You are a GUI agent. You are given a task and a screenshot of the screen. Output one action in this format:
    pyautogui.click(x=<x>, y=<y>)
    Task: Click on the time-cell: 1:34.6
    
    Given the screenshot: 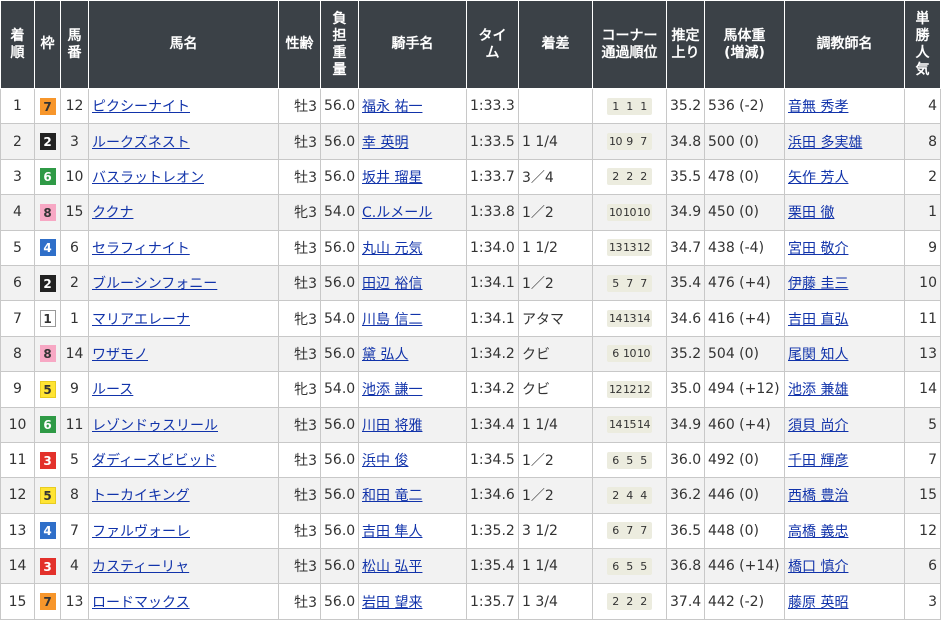 What is the action you would take?
    pyautogui.click(x=492, y=495)
    